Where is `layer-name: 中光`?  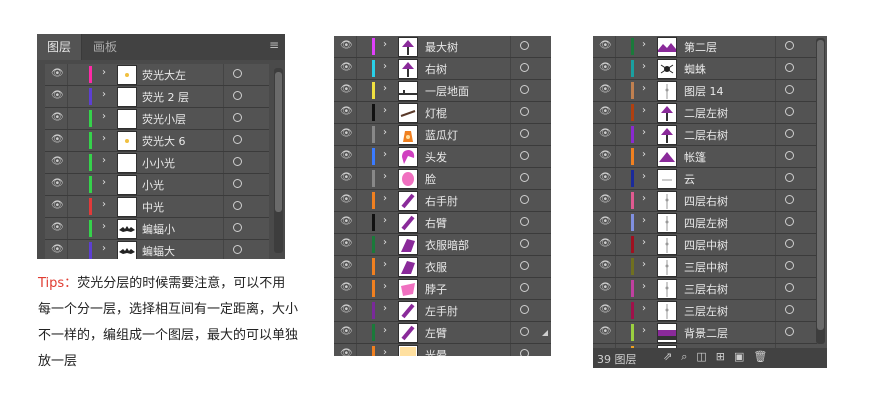
layer-name: 中光 is located at coordinates (153, 207).